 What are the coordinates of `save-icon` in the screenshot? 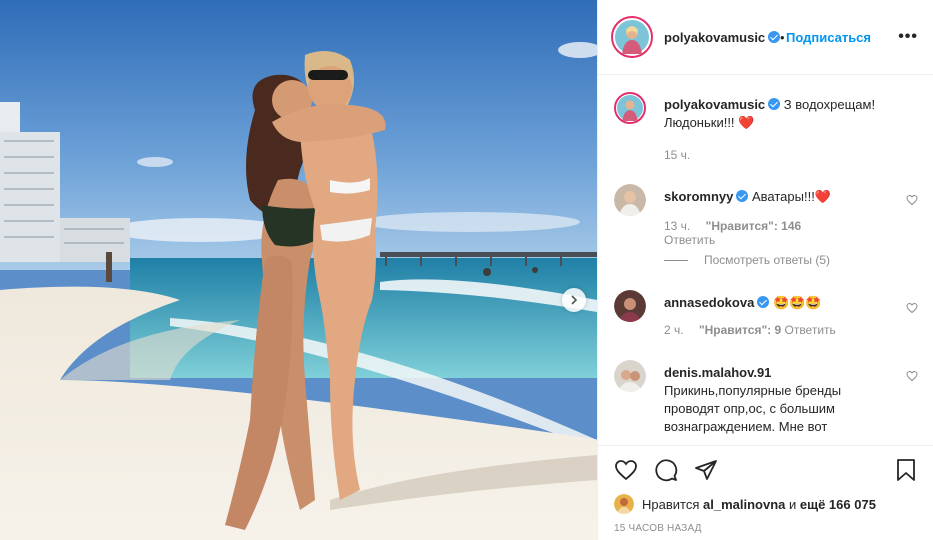 It's located at (906, 470).